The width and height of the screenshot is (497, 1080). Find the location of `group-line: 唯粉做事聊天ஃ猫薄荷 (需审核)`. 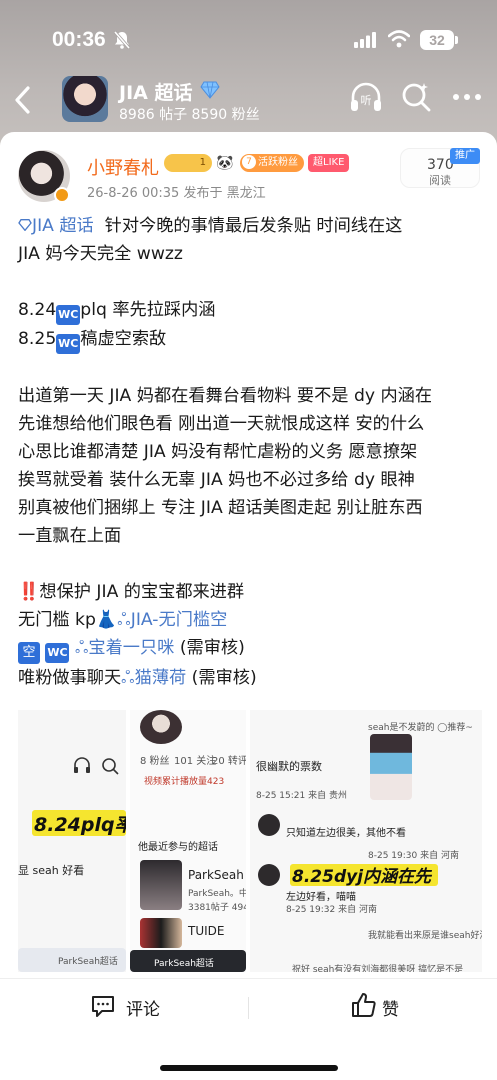

group-line: 唯粉做事聊天ஃ猫薄荷 (需审核) is located at coordinates (137, 678).